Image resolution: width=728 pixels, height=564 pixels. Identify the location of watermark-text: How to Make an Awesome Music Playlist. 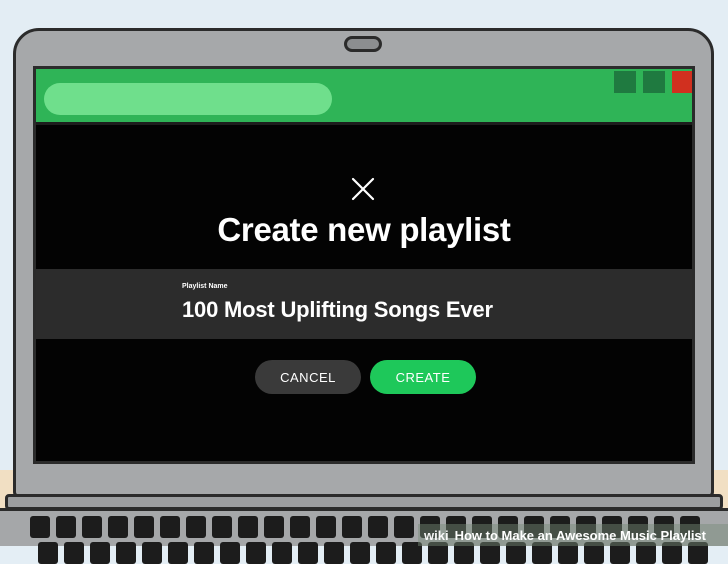
(580, 535).